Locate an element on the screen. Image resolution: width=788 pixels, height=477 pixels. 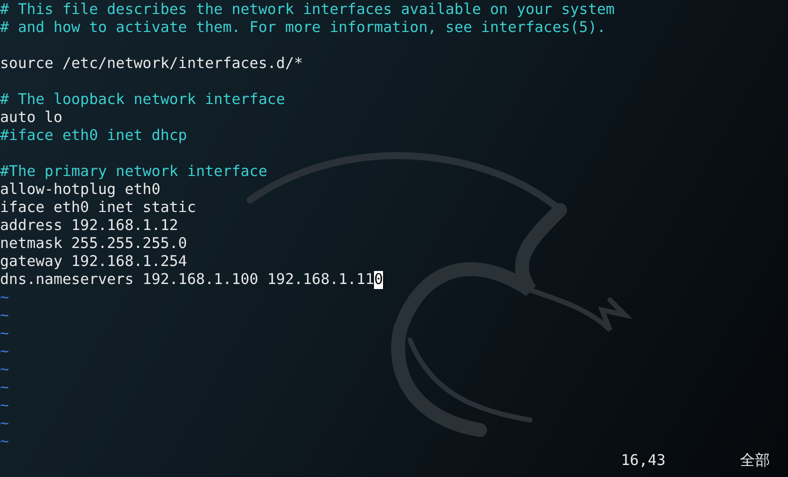
text-cursor: 0 is located at coordinates (379, 280).